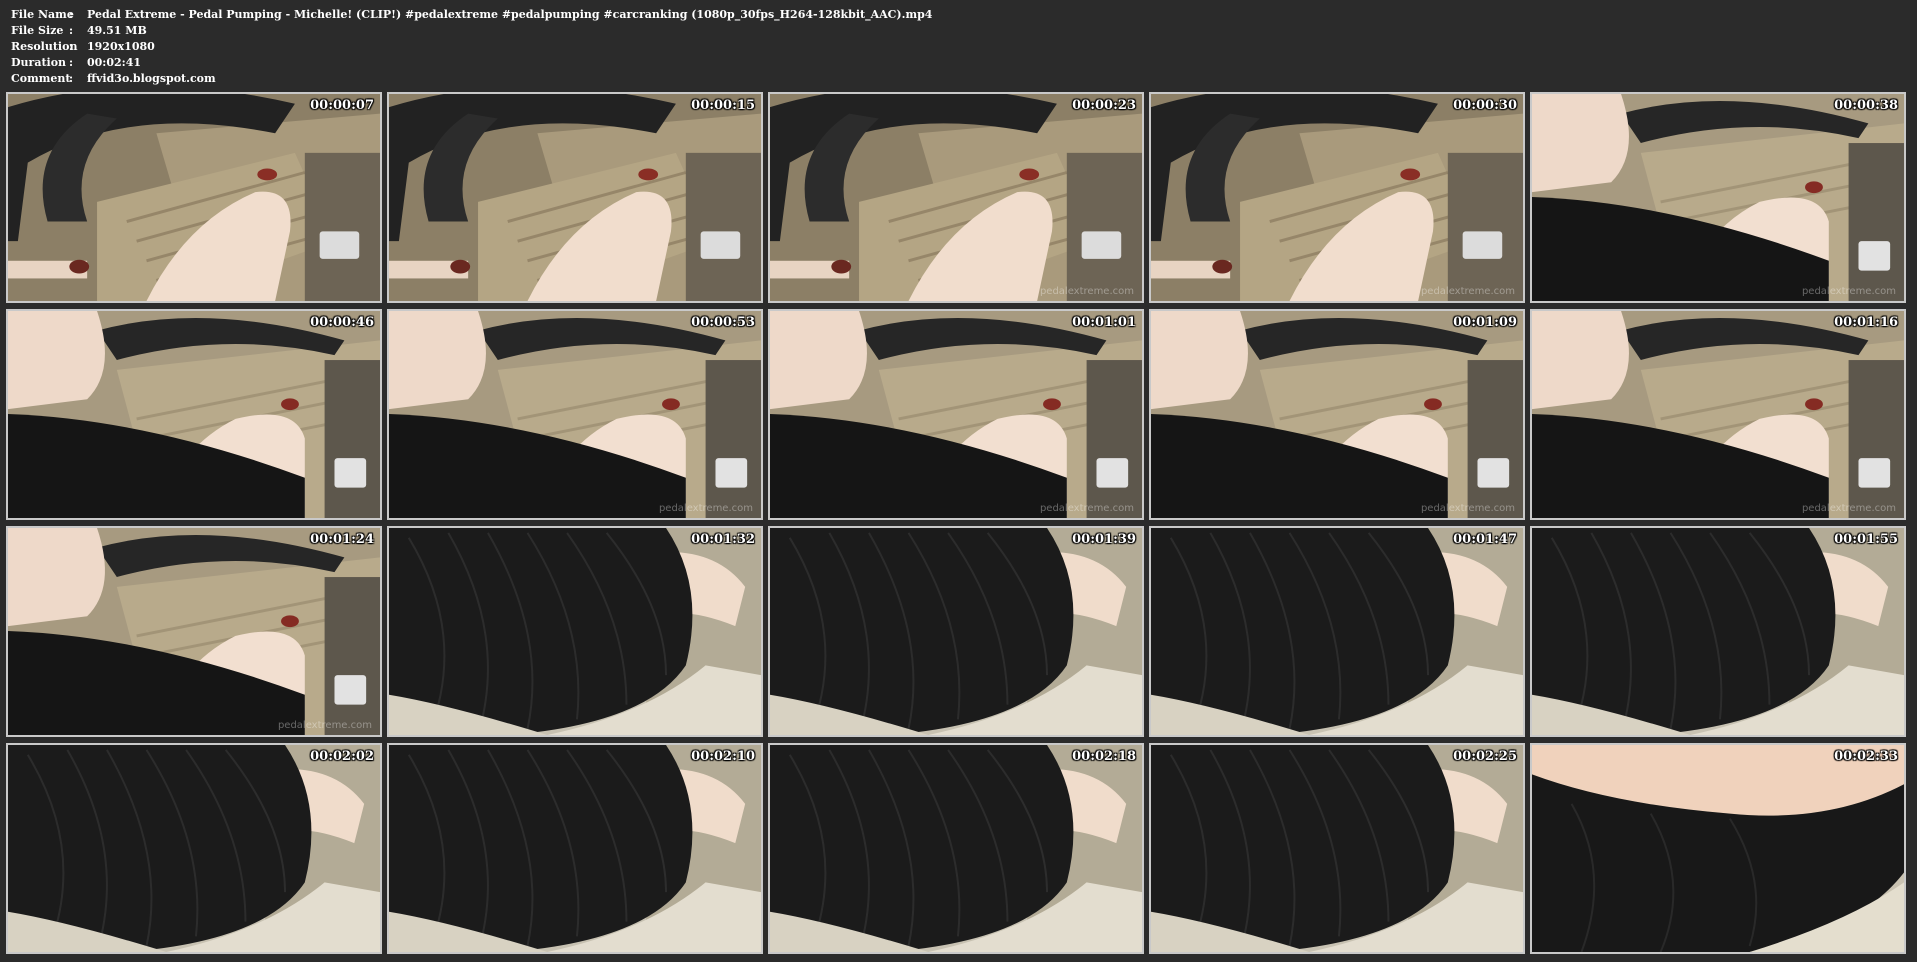  What do you see at coordinates (342, 322) in the screenshot?
I see `thumbnail-timestamp: 00:00:46` at bounding box center [342, 322].